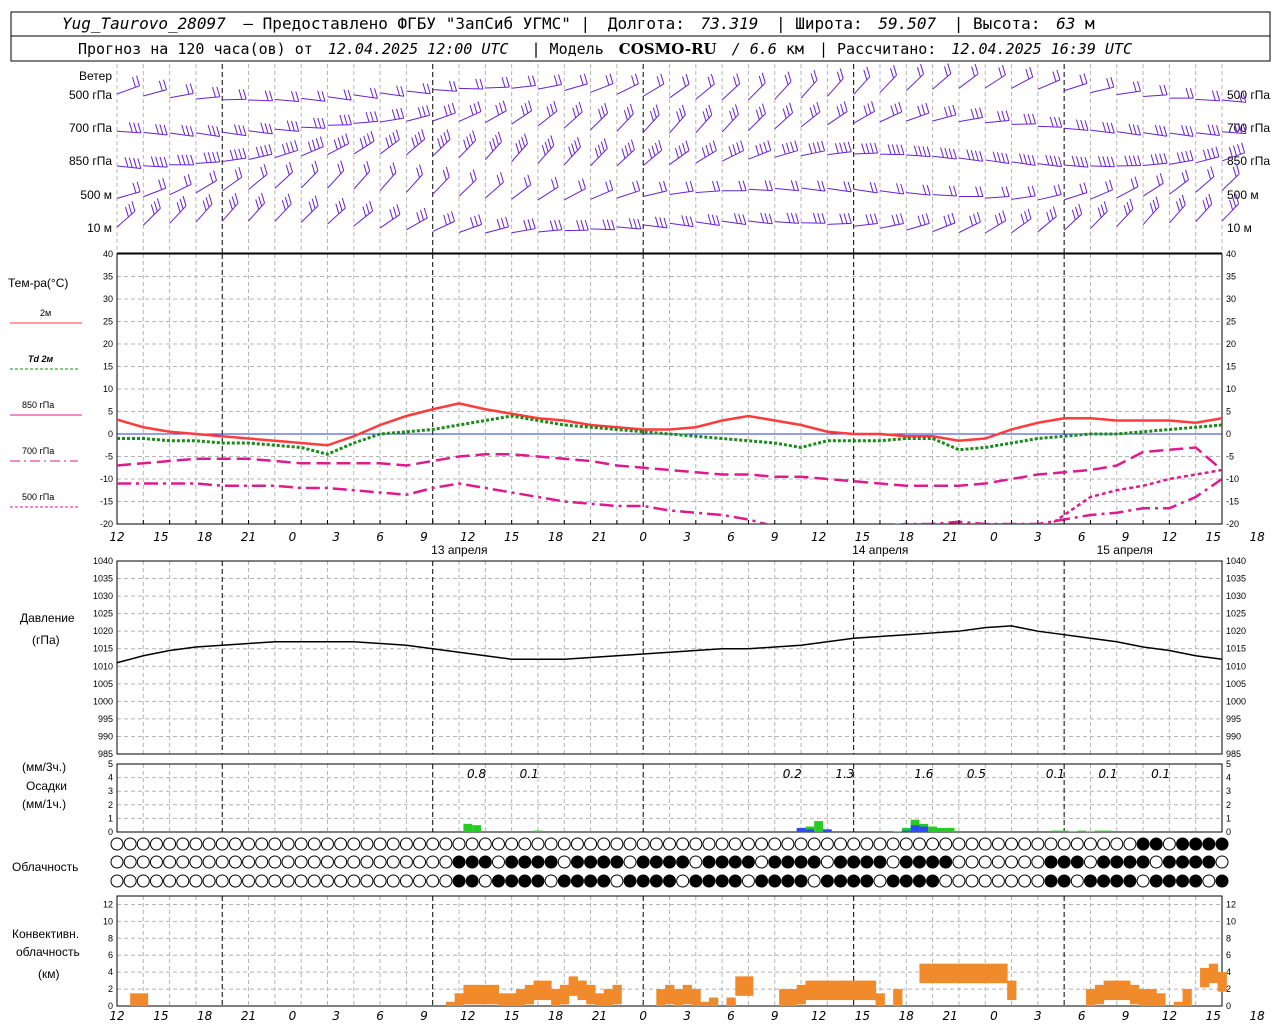 This screenshot has height=1024, width=1280. What do you see at coordinates (106, 479) in the screenshot?
I see `temp-tick-left: -10` at bounding box center [106, 479].